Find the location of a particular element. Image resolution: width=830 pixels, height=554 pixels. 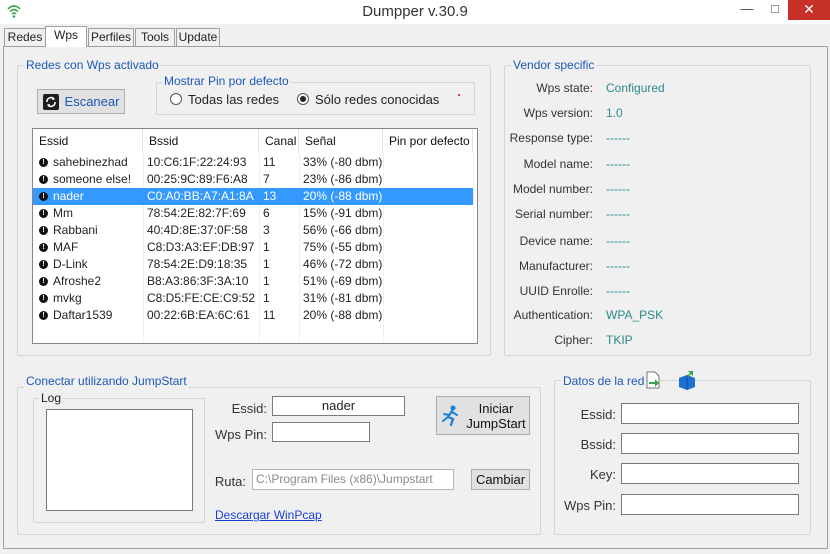

table-row: ! Mm 78:54:2E:82:7F:69 6 15% (-91 dbm) is located at coordinates (253, 213).